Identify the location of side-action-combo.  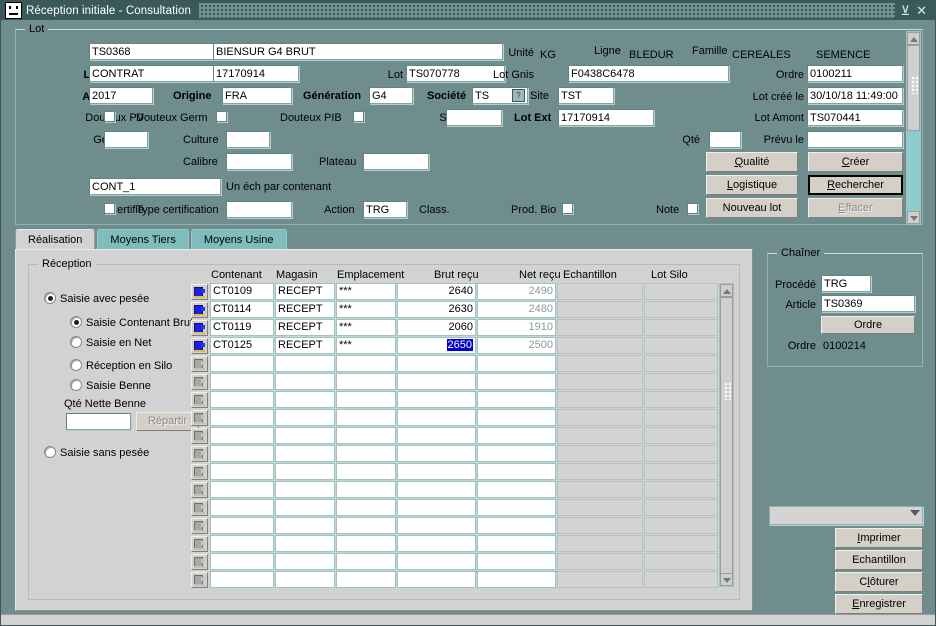
(846, 515).